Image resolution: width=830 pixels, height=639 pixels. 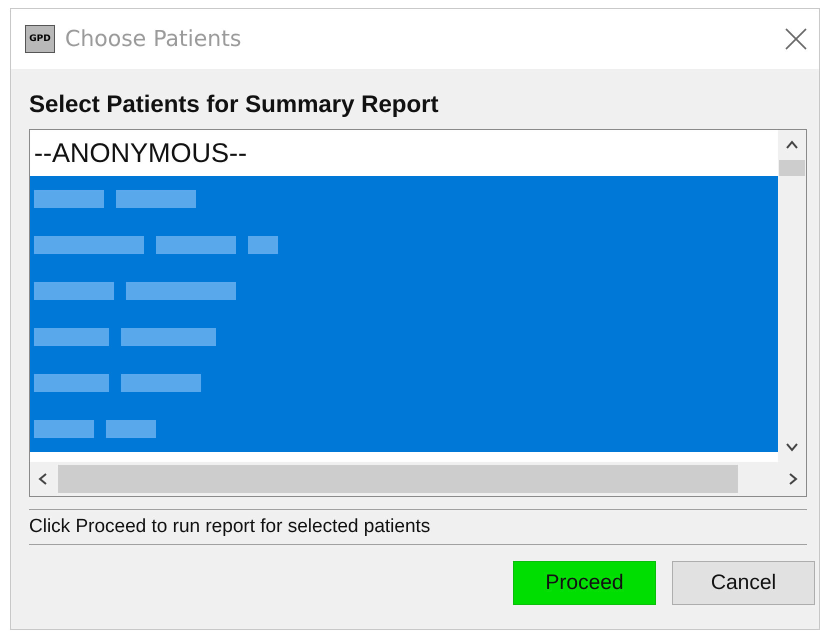 What do you see at coordinates (743, 583) in the screenshot?
I see `cancel-button: Cancel` at bounding box center [743, 583].